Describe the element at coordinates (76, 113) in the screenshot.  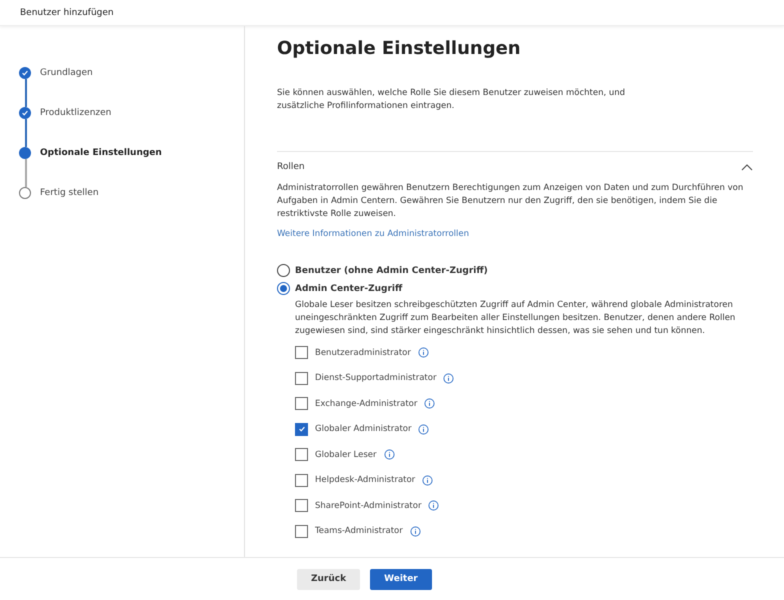
I see `step-label: Produktlizenzen` at that location.